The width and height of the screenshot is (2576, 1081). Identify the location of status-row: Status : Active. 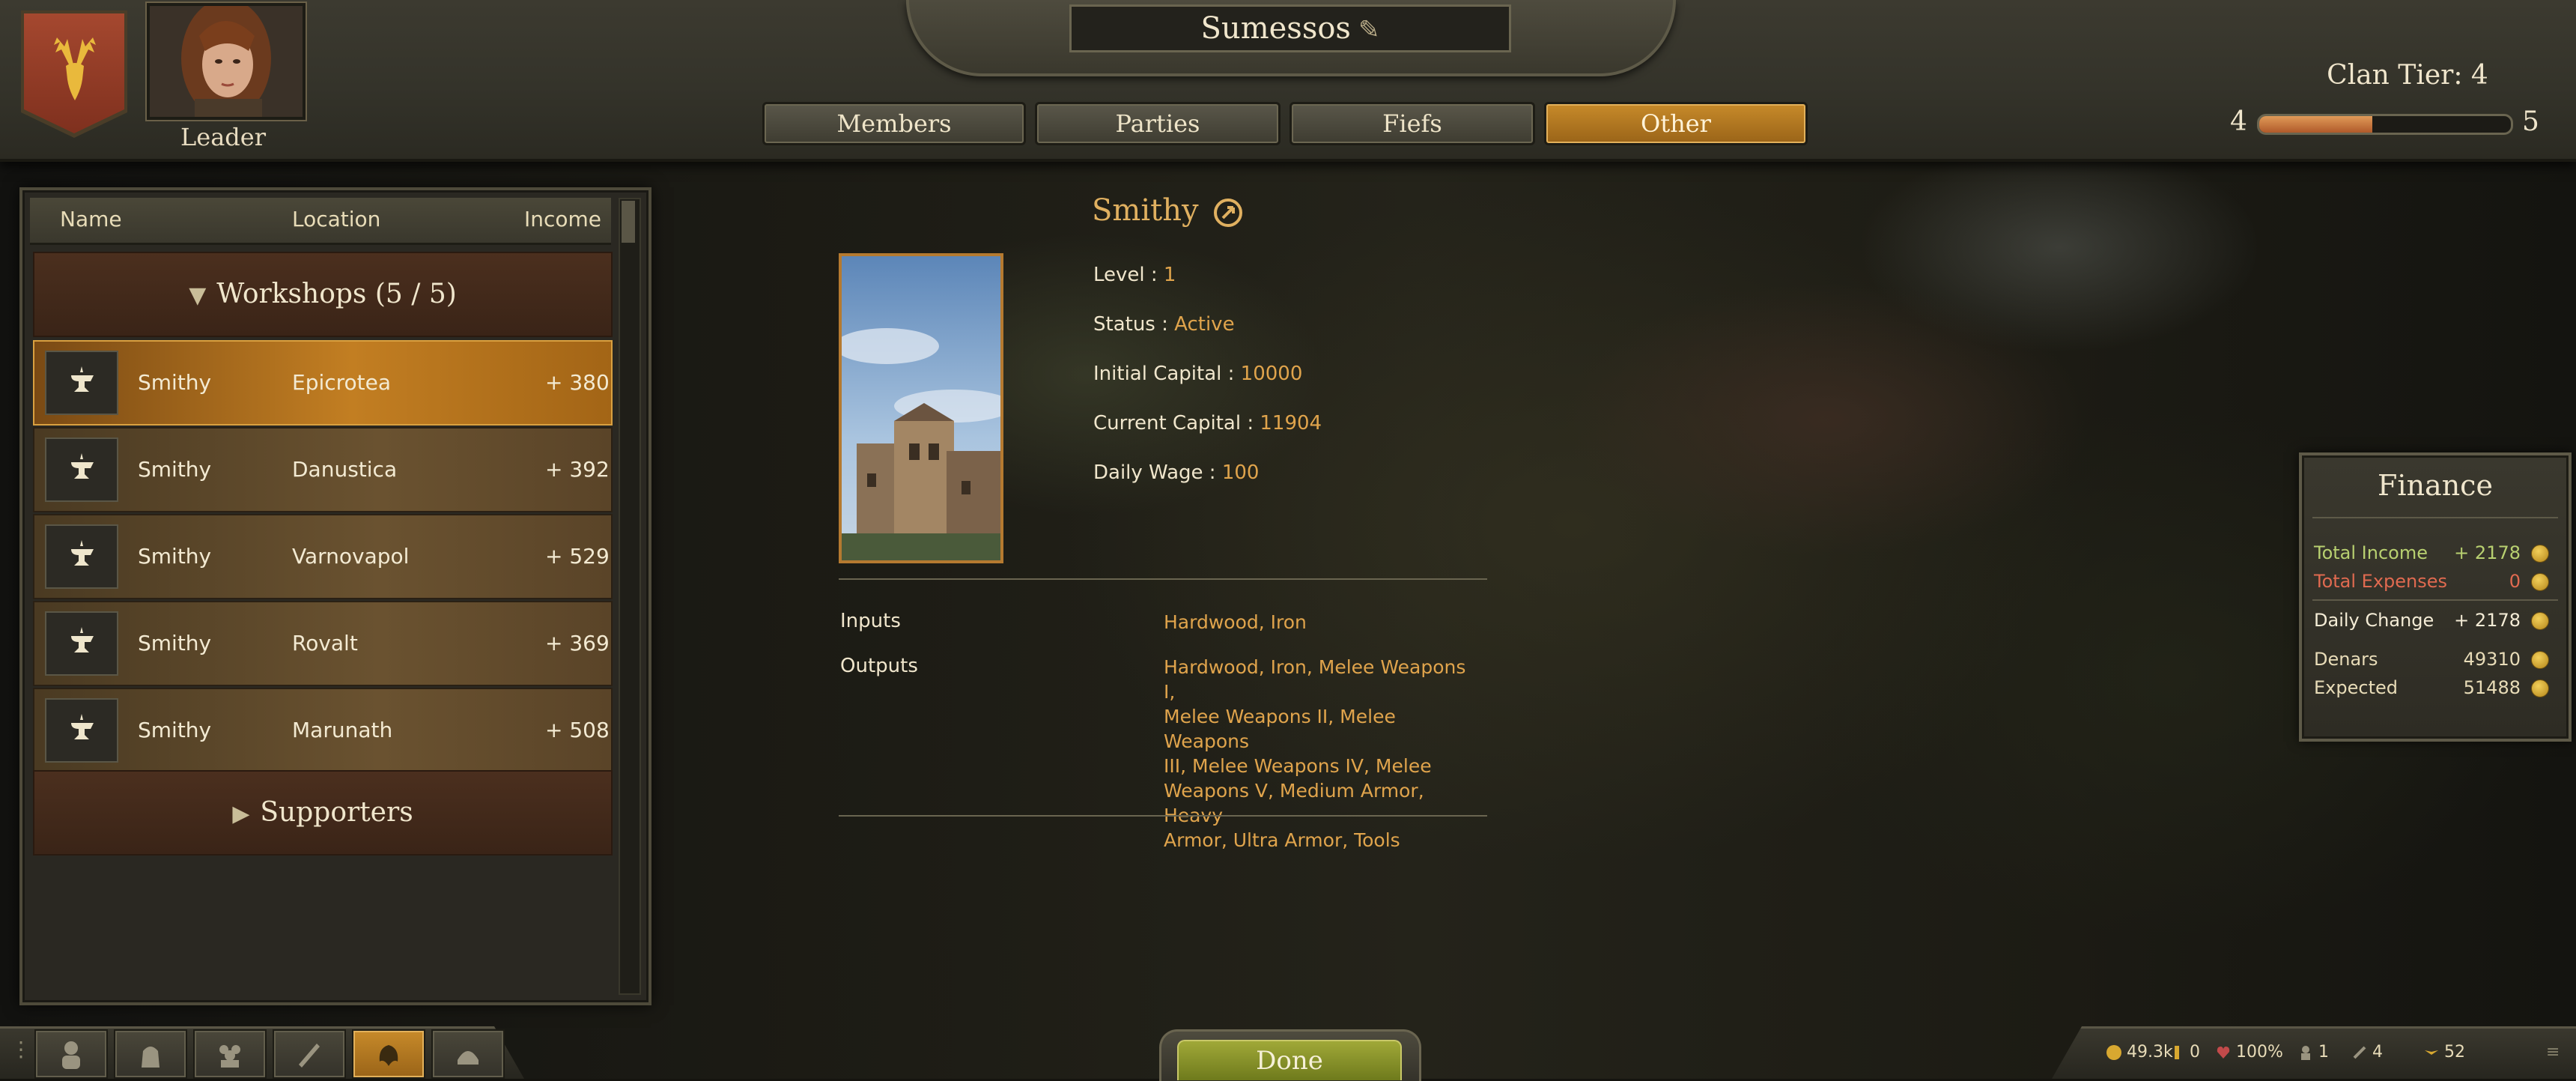
(1164, 324).